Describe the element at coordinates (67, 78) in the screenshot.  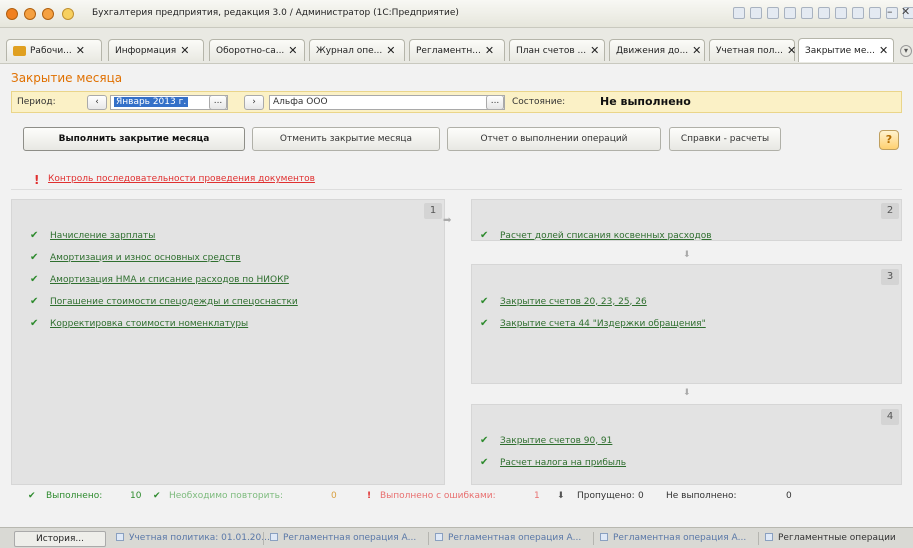
I see `page-title: Закрытие месяца` at that location.